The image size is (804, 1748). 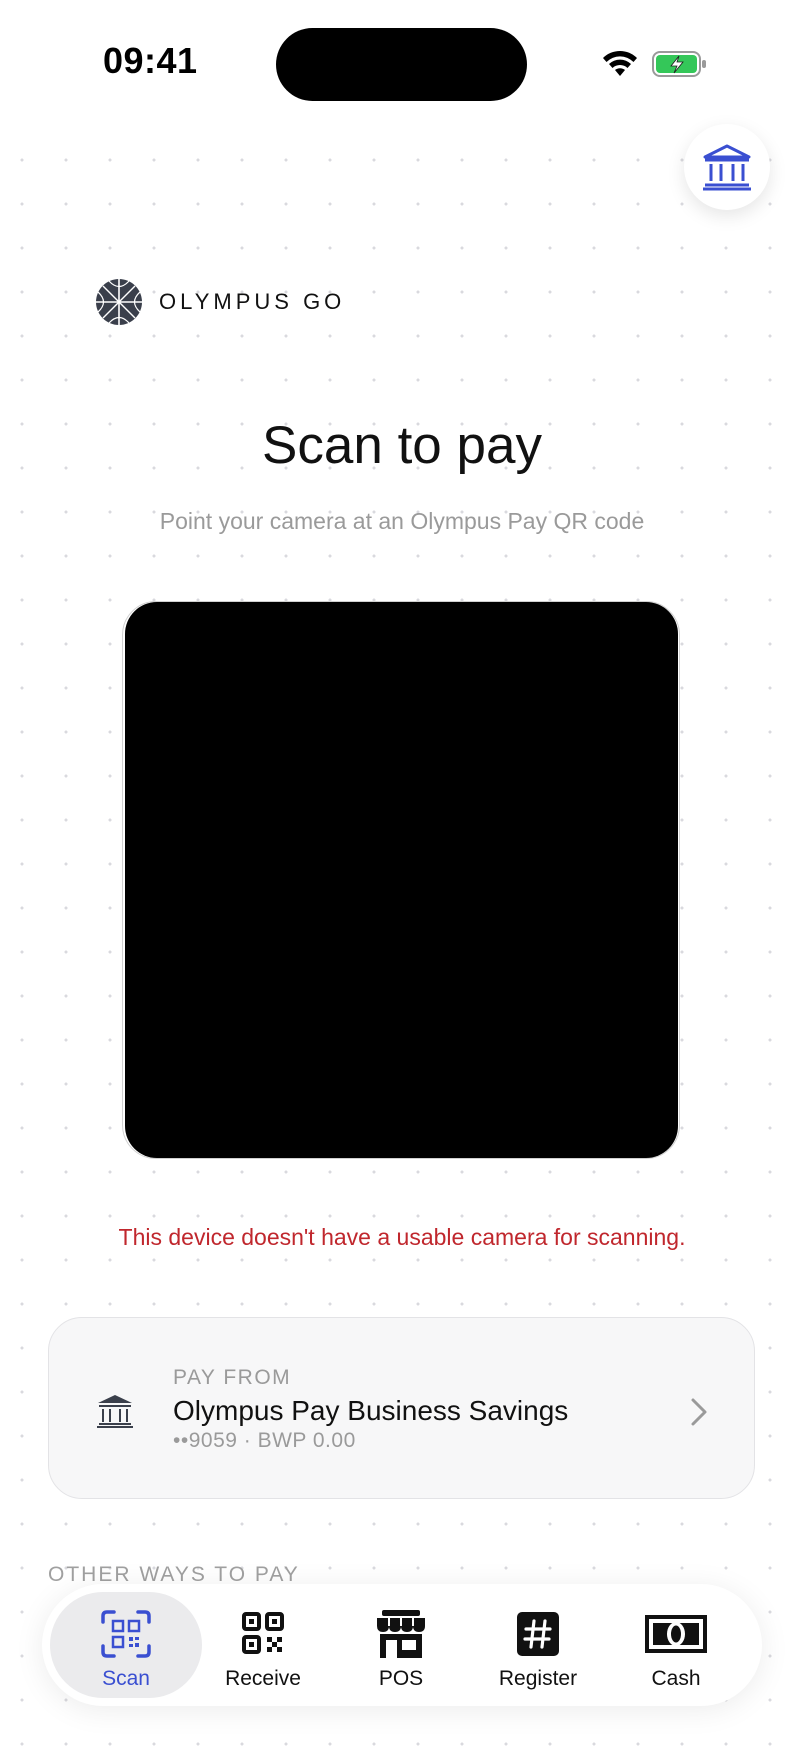 I want to click on storefront-icon, so click(x=401, y=1634).